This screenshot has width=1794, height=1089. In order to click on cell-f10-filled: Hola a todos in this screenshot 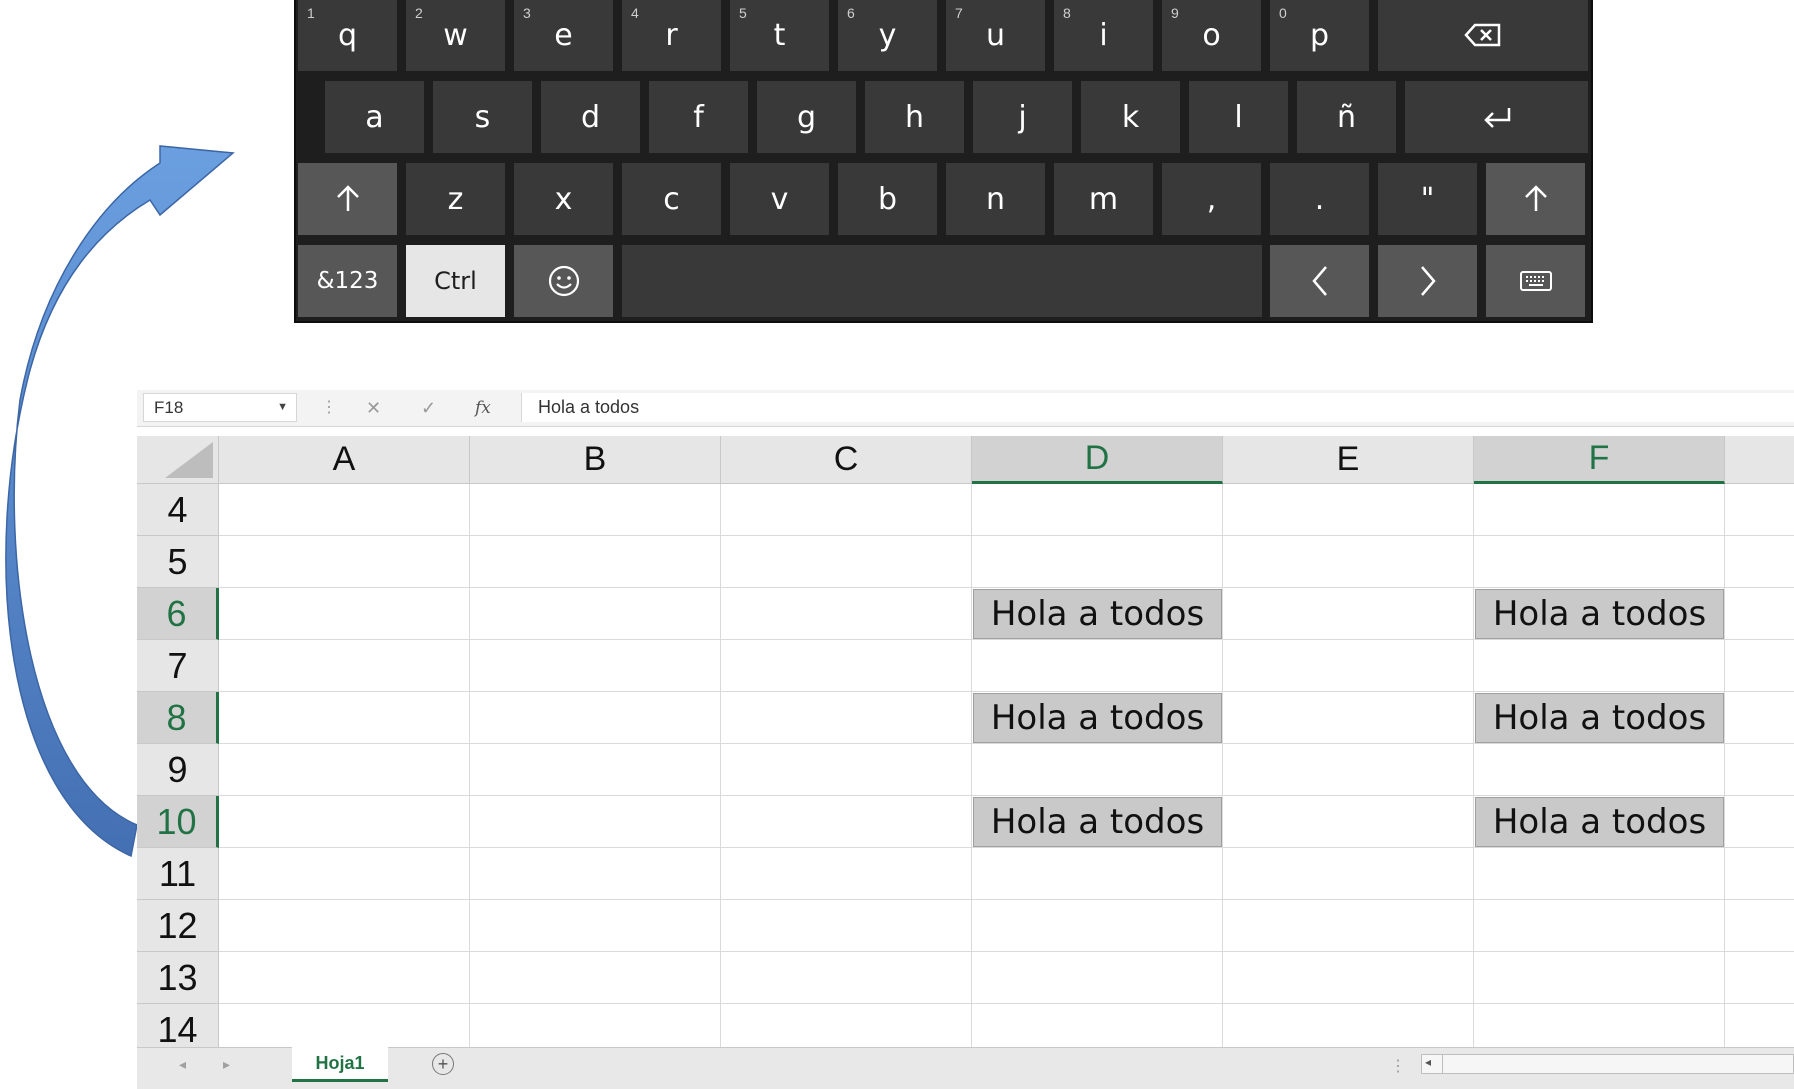, I will do `click(1599, 822)`.